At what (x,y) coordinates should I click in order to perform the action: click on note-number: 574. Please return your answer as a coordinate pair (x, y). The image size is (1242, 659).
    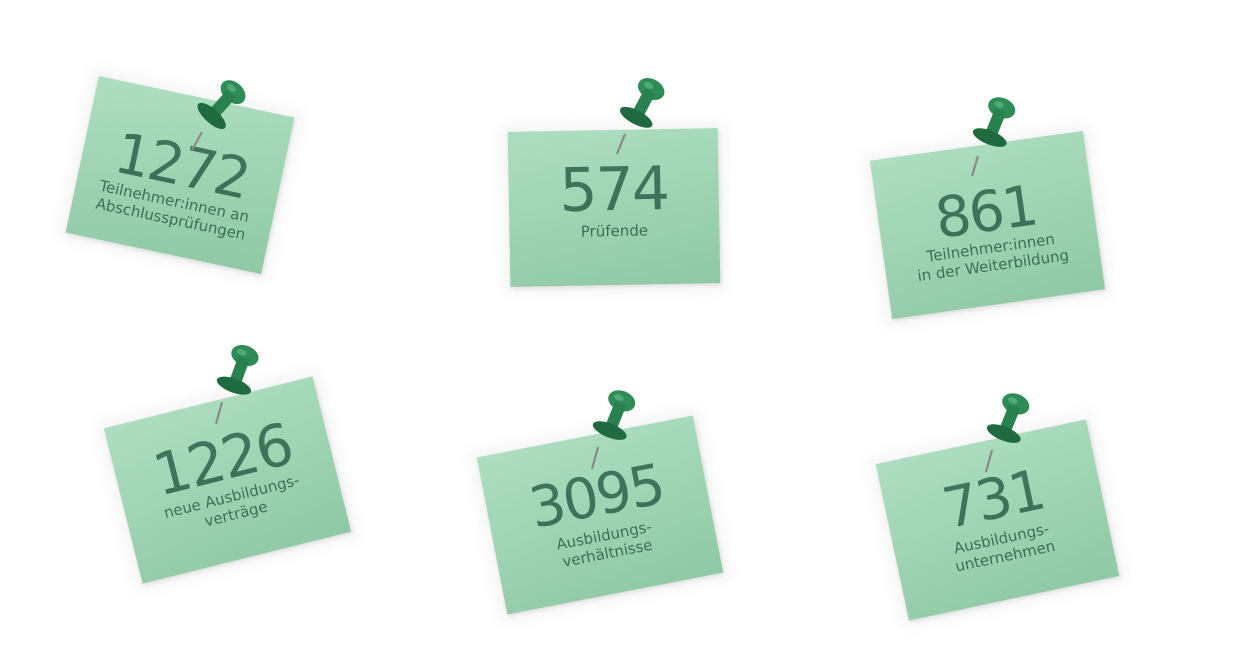
    Looking at the image, I should click on (613, 190).